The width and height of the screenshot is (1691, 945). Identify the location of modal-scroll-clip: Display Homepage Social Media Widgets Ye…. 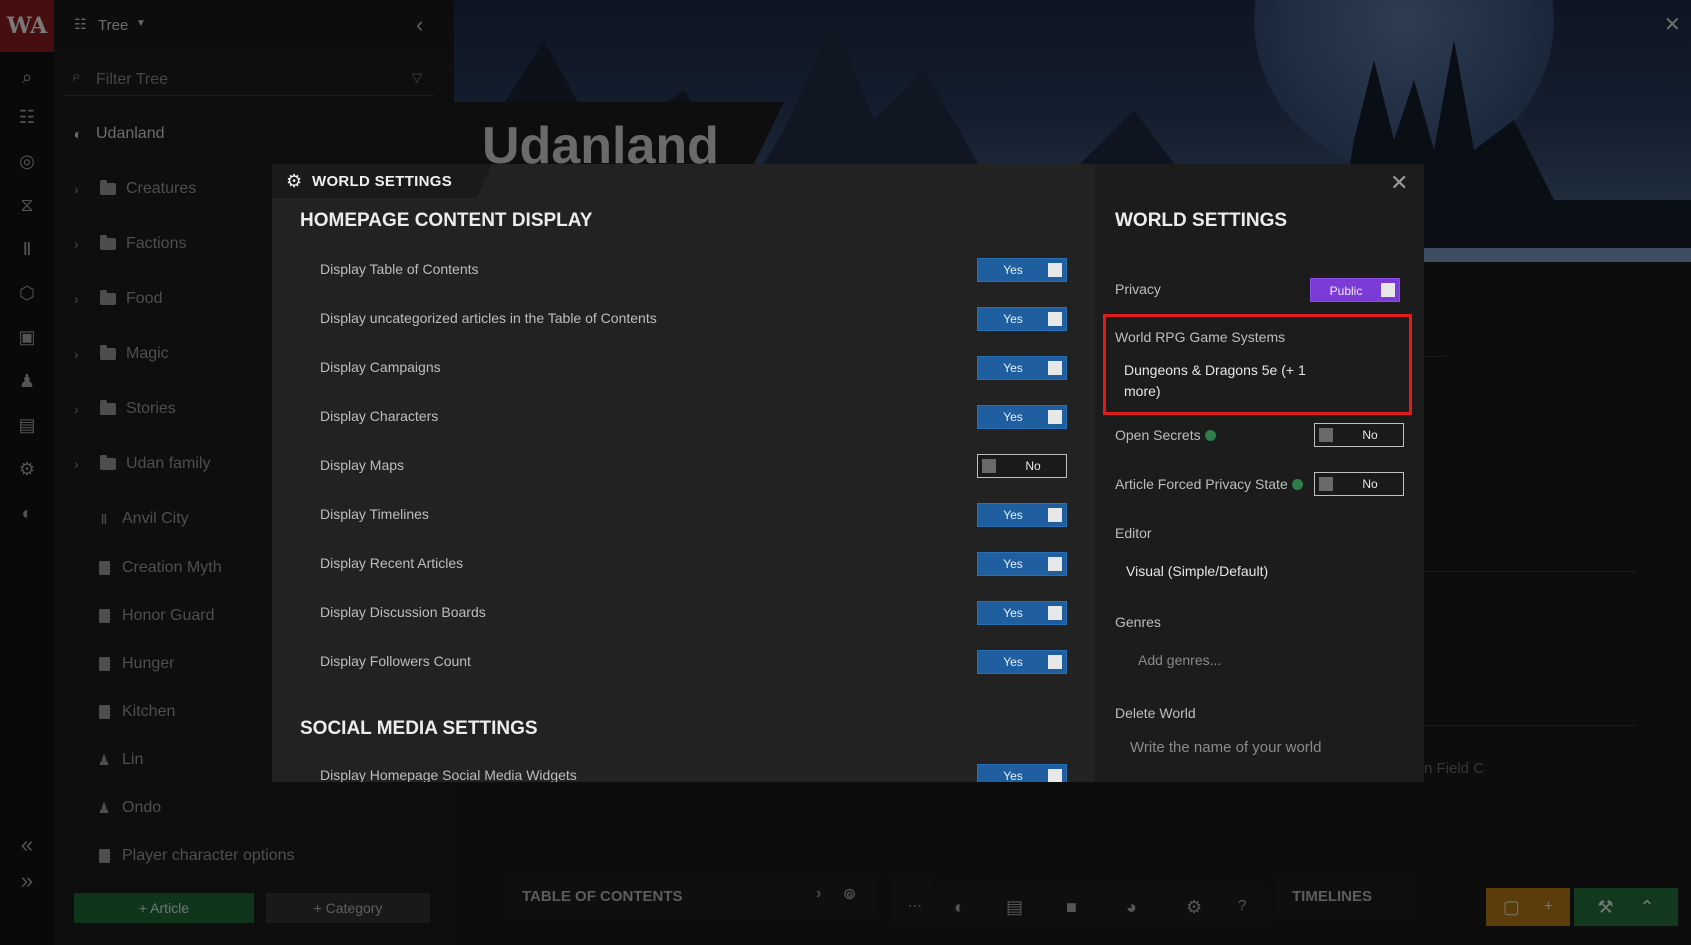
(683, 771).